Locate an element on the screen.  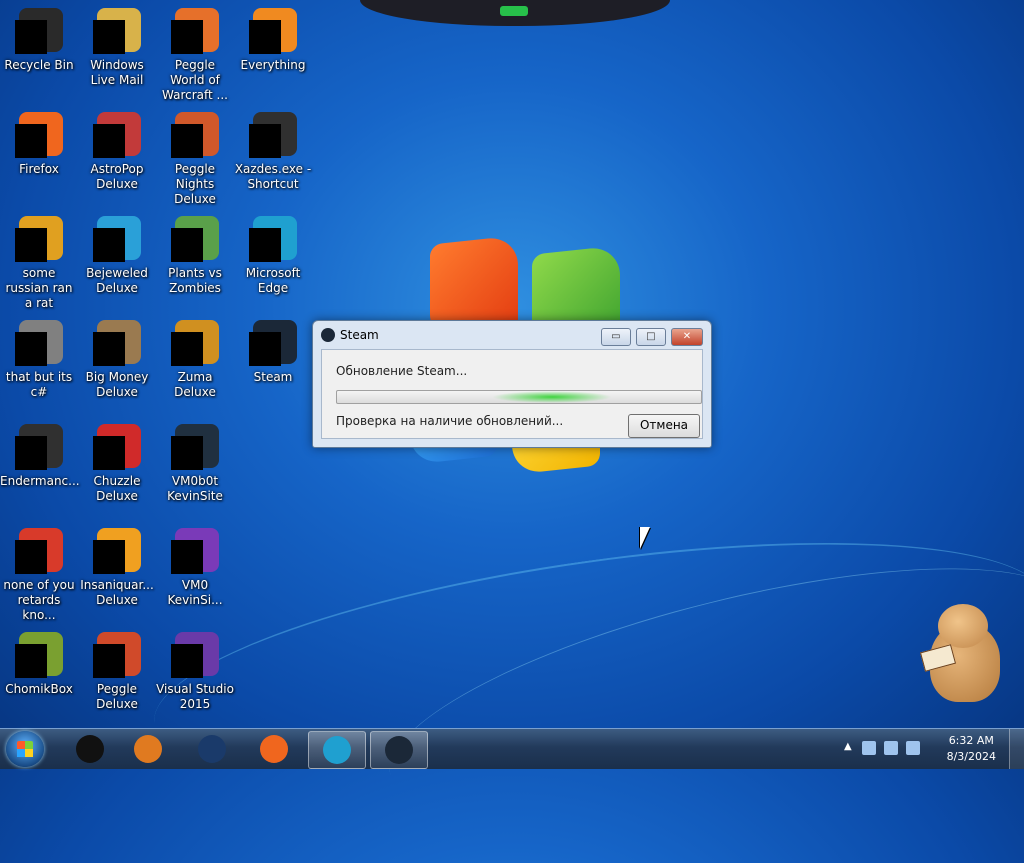
desktop-icon-insaniquarium: Insaniquar... Deluxe is located at coordinates (117, 566).